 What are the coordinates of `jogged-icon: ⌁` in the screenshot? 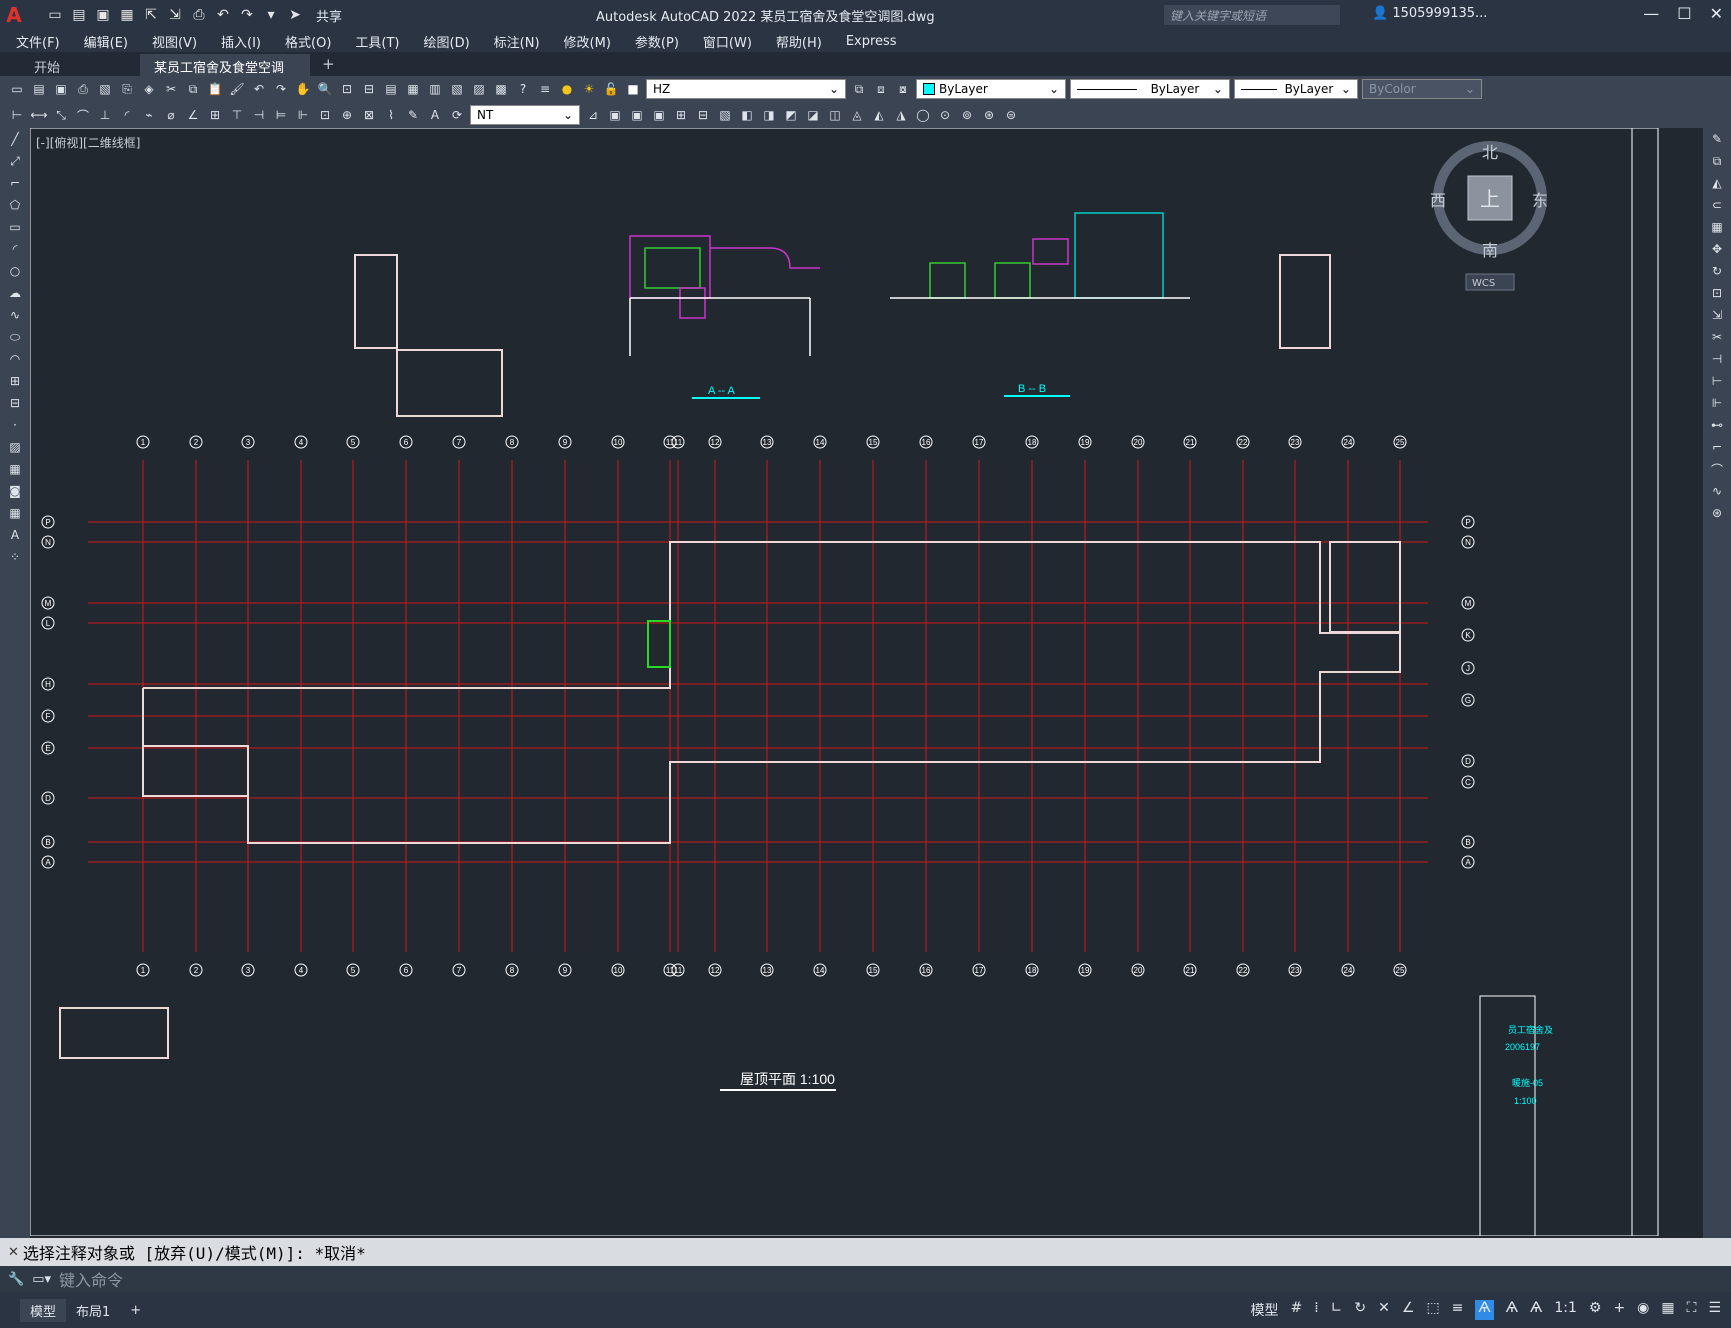 It's located at (149, 115).